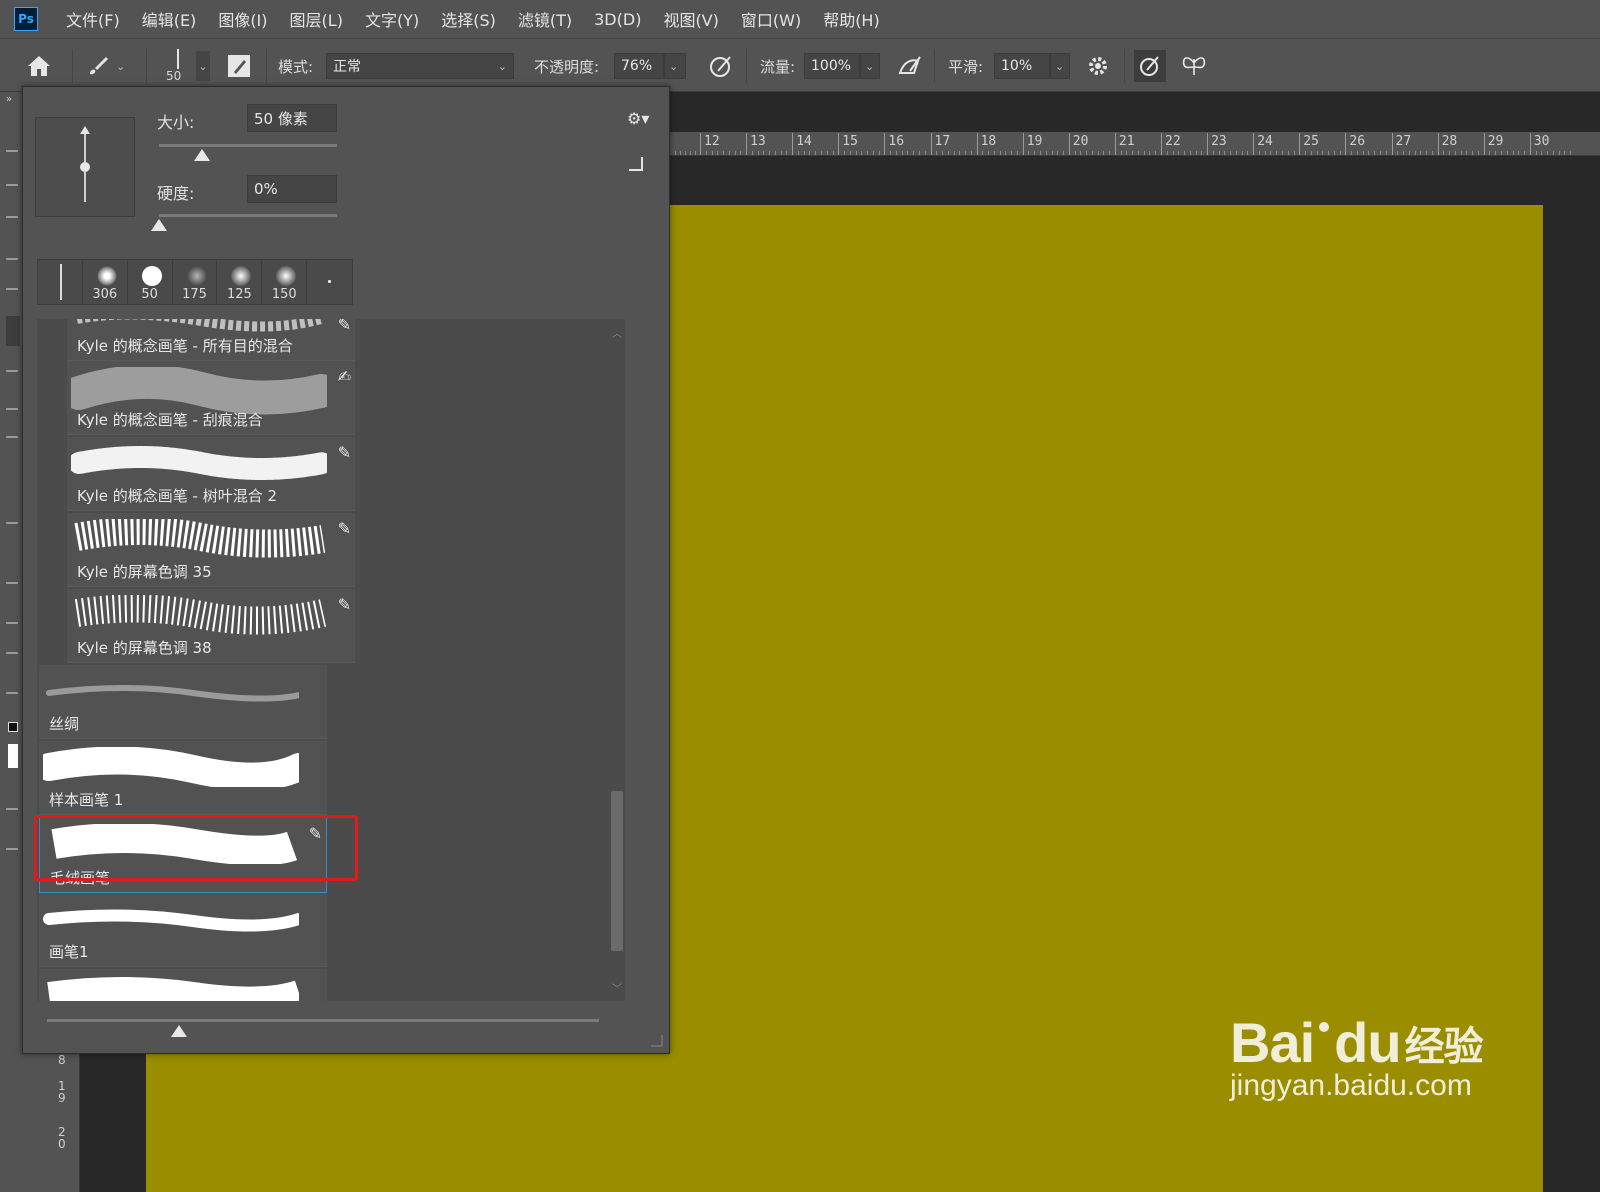  What do you see at coordinates (9, 99) in the screenshot?
I see `expand-icon: »` at bounding box center [9, 99].